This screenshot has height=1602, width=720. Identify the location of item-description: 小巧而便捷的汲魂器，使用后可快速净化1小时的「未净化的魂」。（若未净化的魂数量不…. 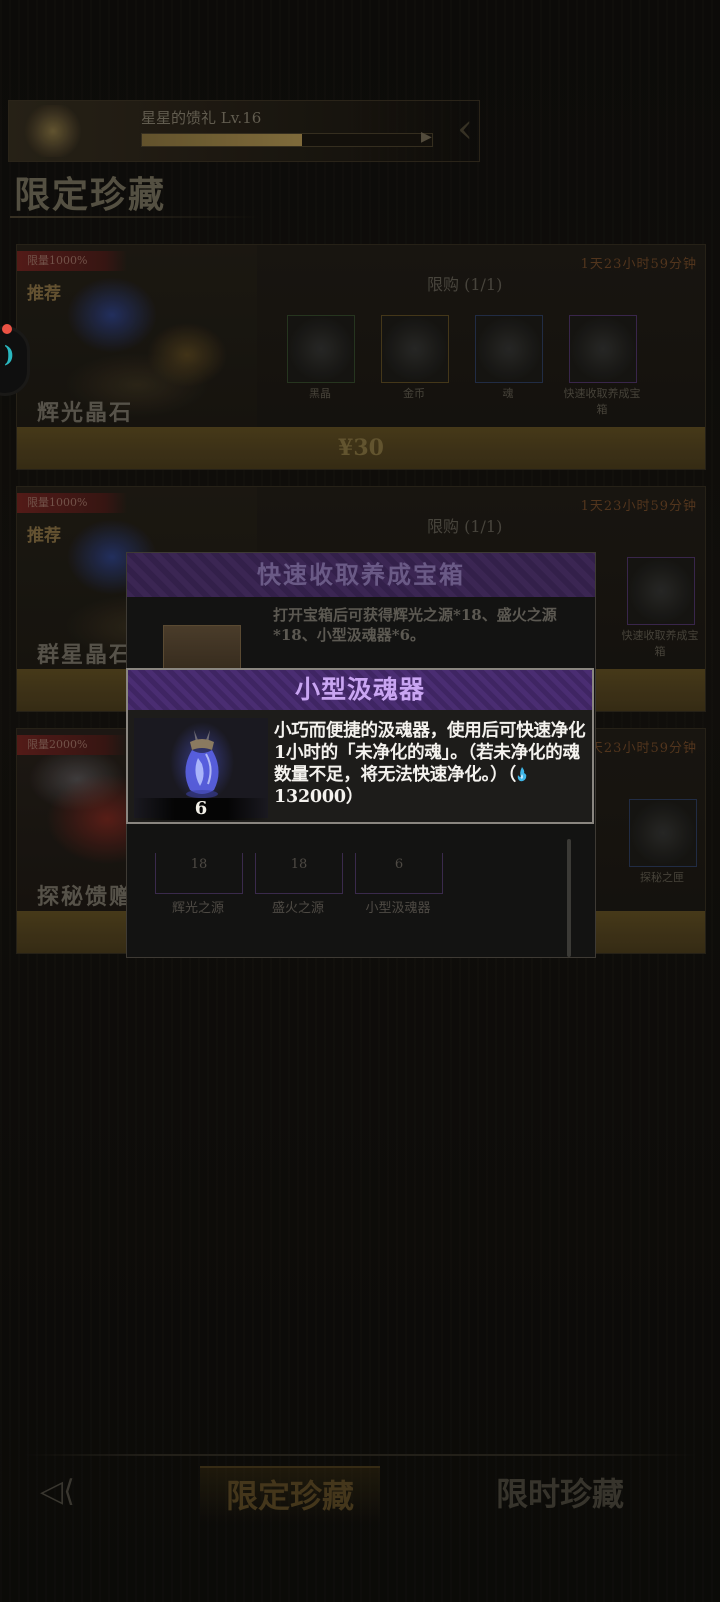
(430, 764).